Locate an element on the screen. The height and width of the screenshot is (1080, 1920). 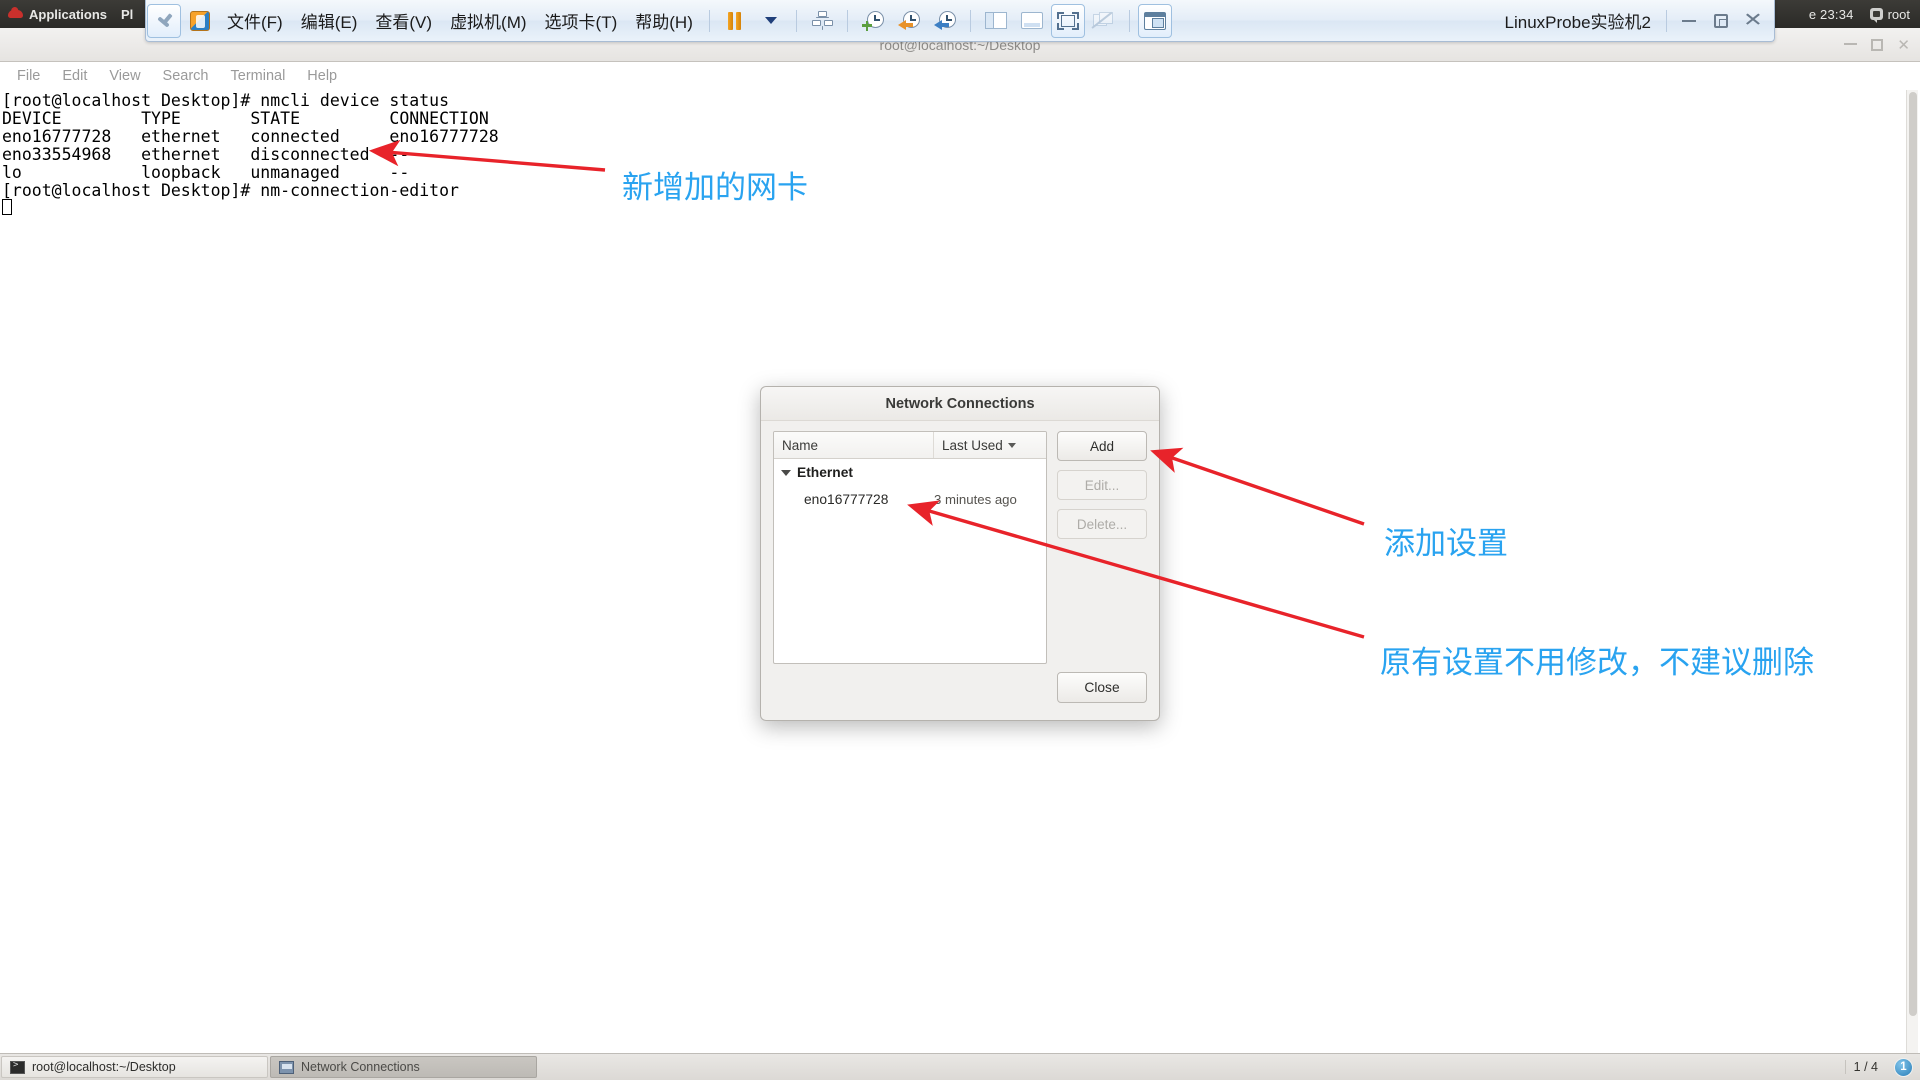
menu-tabs: 选项卡(T) is located at coordinates (581, 21).